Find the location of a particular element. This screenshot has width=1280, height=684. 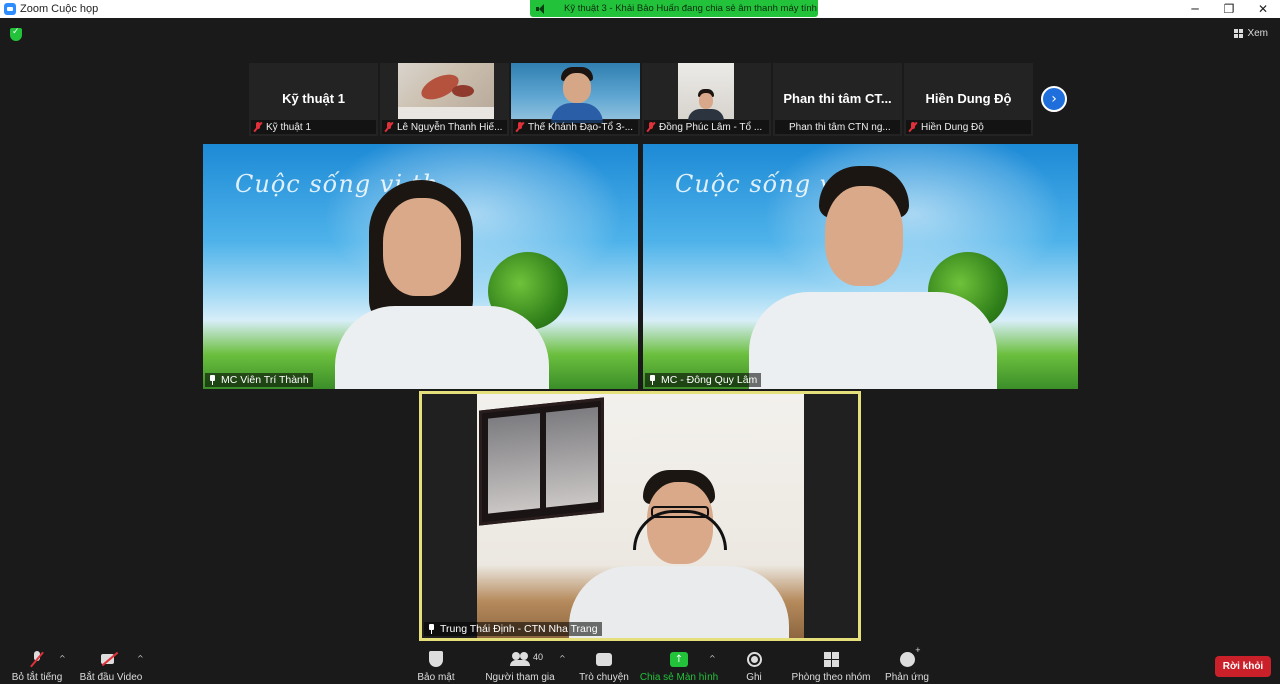

participant-thumbnail: Kỹ thuật 1 Kỹ thuật 1 is located at coordinates (313, 99).